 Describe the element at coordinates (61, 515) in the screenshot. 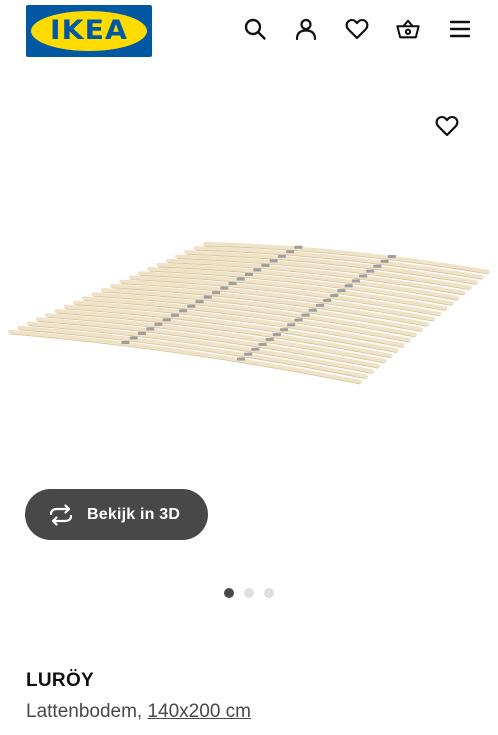

I see `rotate-3d-icon` at that location.